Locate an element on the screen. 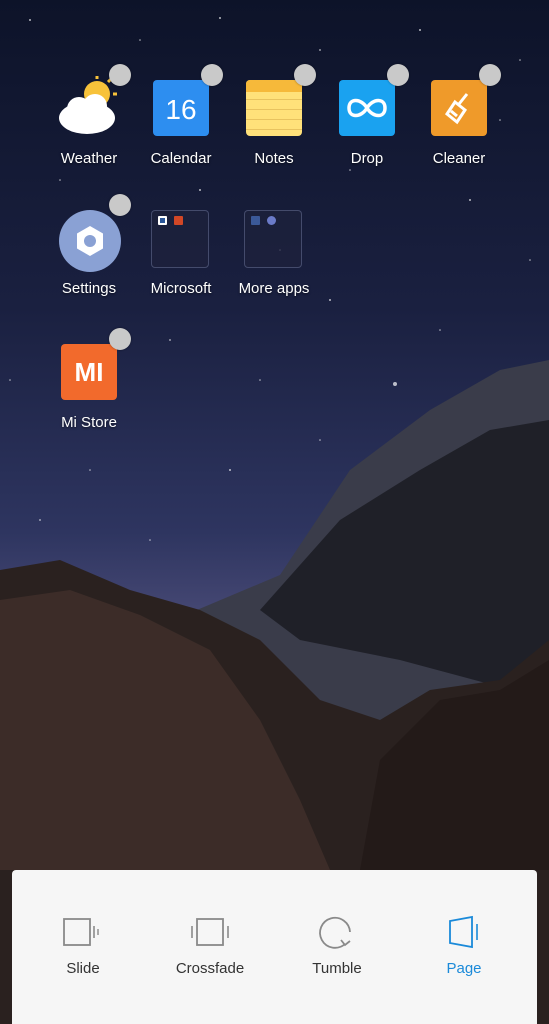  folder-microsoft: Microsoft is located at coordinates (181, 251).